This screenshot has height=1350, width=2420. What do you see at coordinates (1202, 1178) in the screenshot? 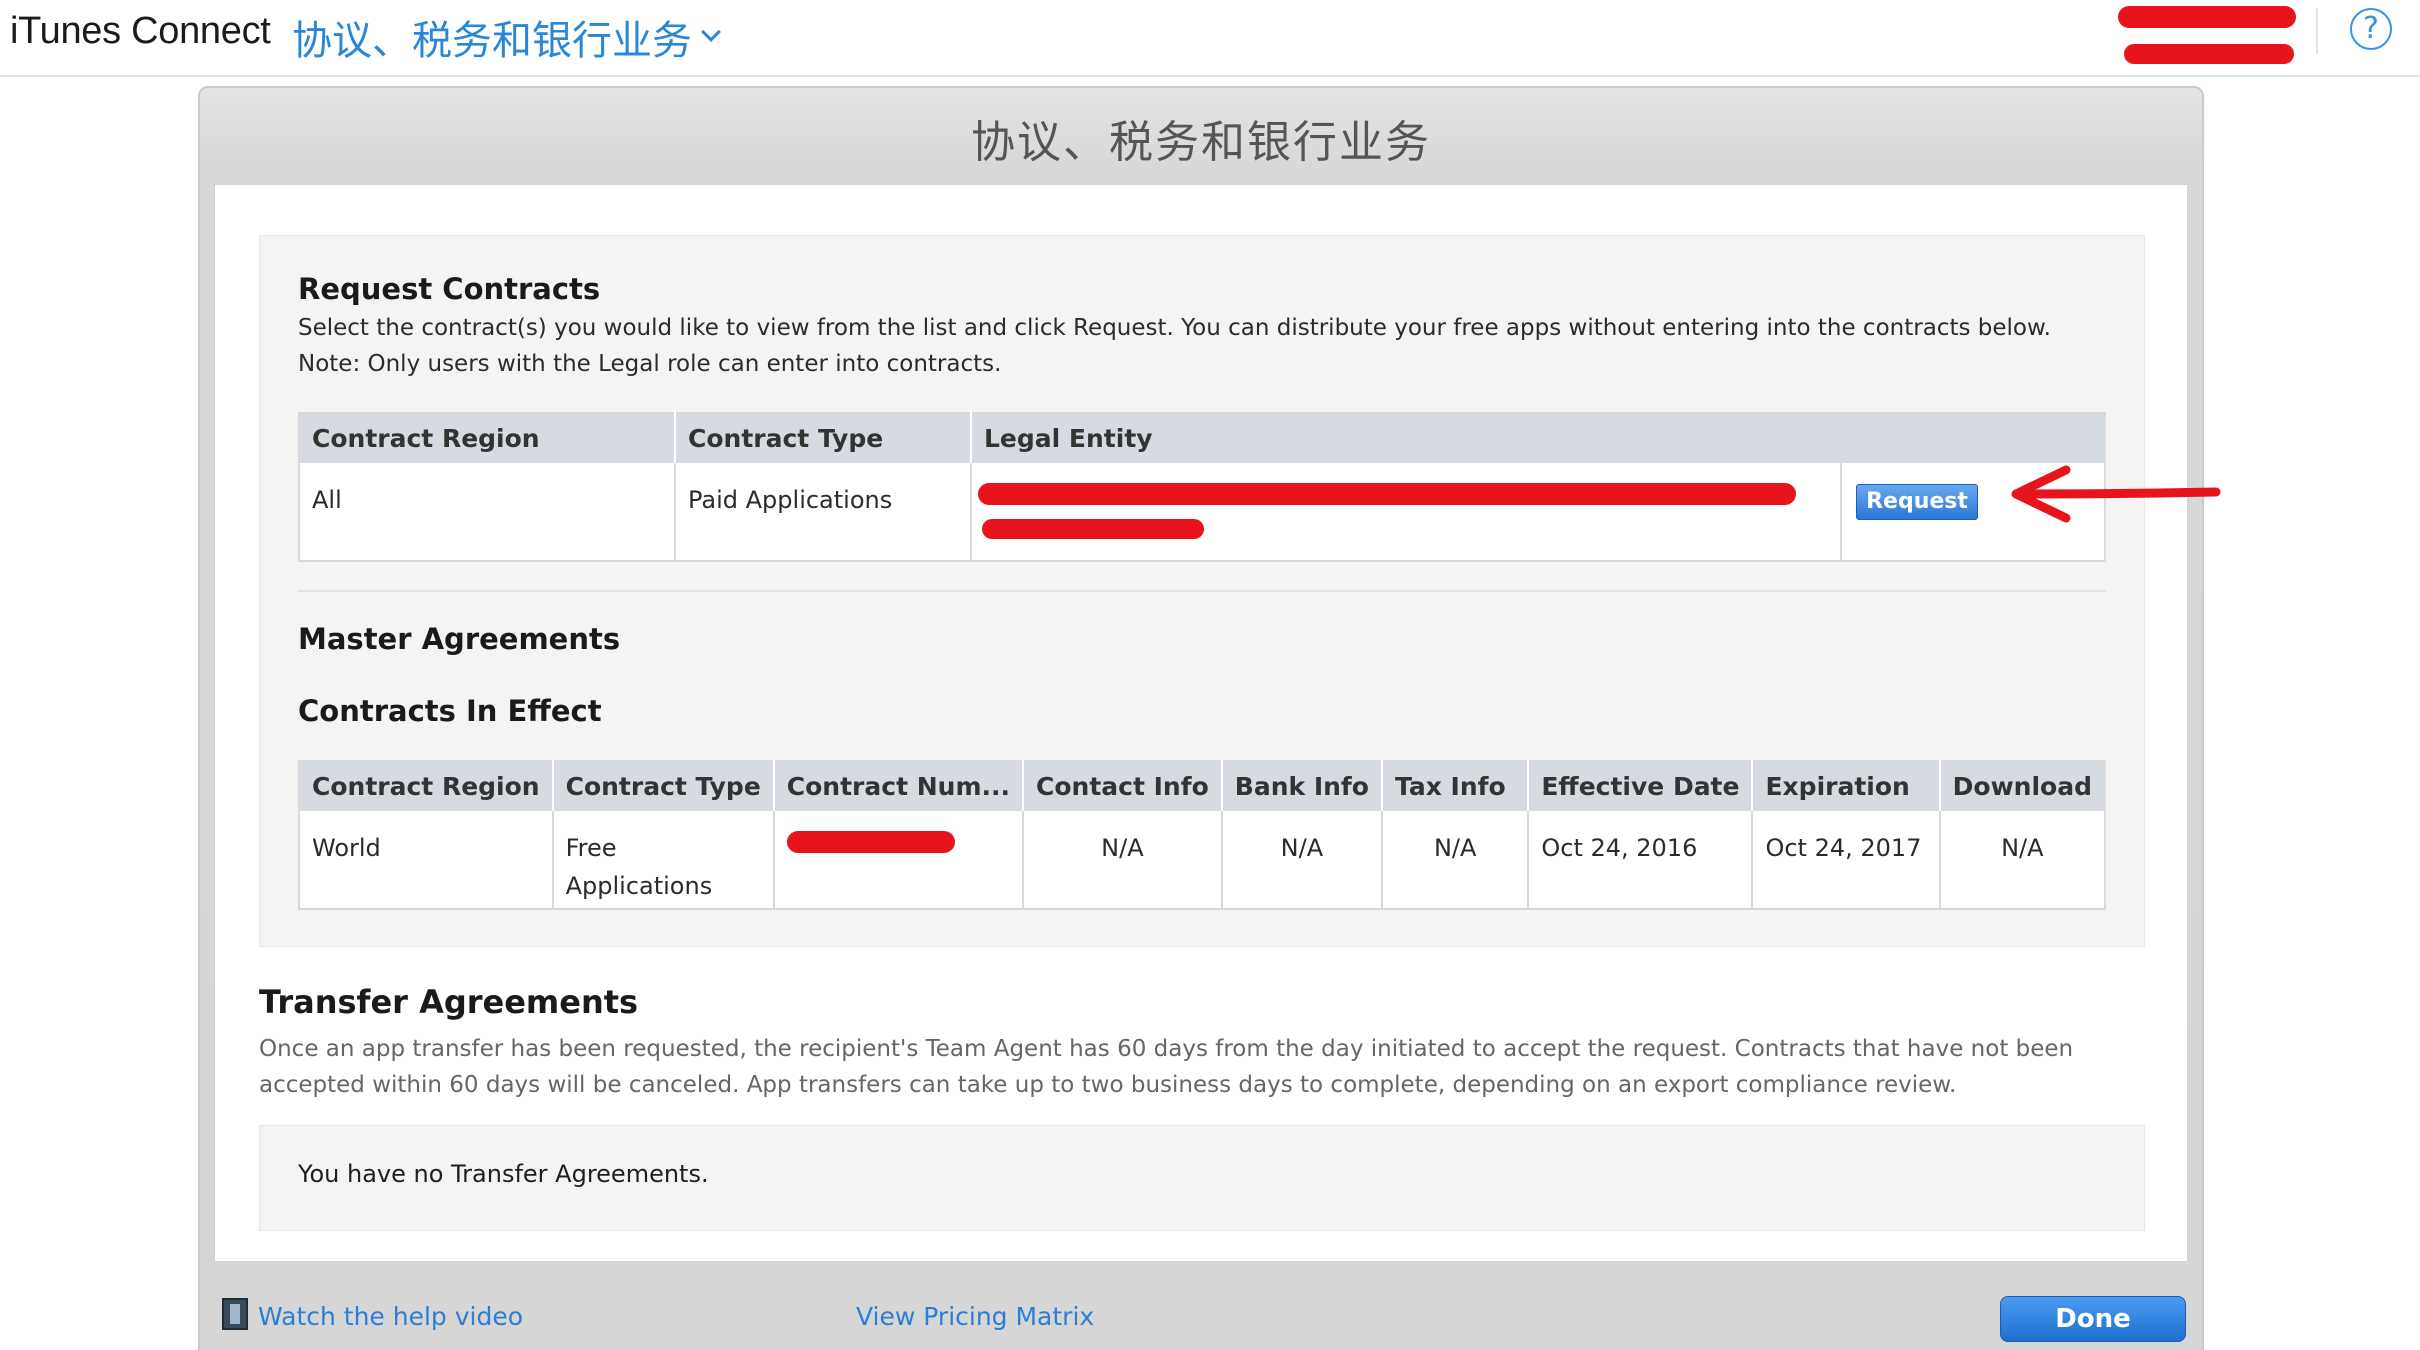
I see `transfer-agreements-box: You have no Transfer Agreements.` at bounding box center [1202, 1178].